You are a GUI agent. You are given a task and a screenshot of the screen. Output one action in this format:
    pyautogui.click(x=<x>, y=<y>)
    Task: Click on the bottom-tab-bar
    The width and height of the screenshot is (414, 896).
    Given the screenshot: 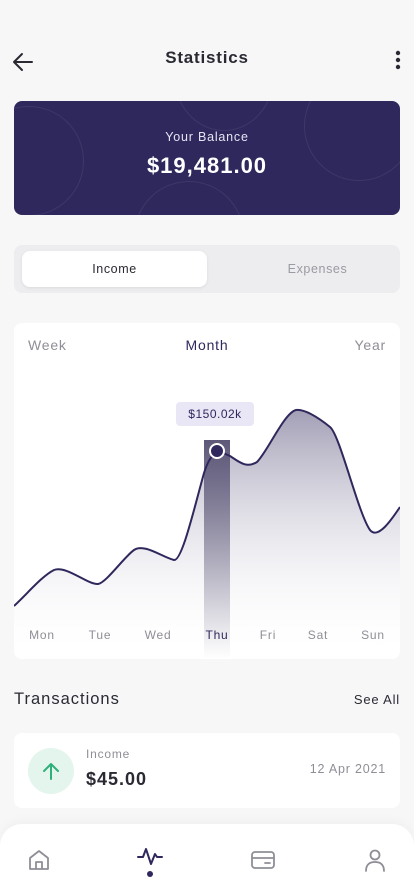 What is the action you would take?
    pyautogui.click(x=207, y=860)
    